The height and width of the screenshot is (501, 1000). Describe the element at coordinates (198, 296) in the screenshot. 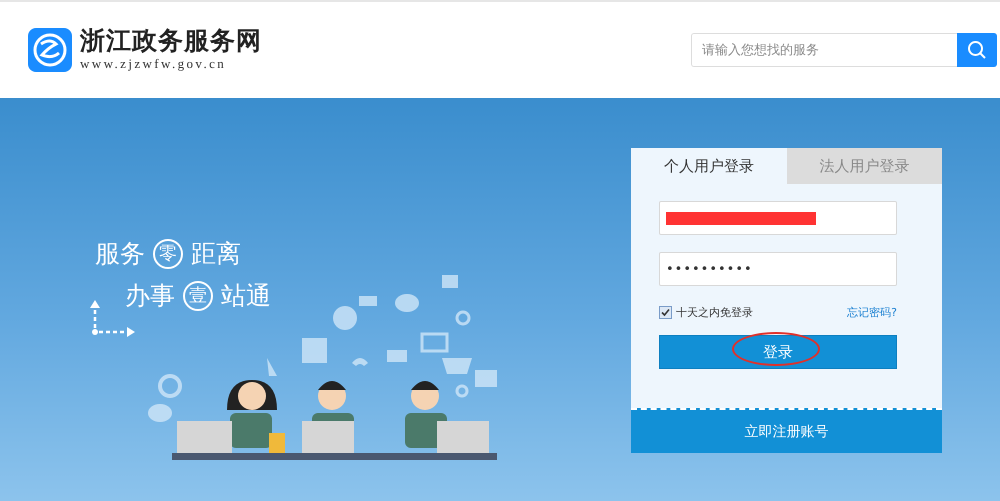

I see `circled-character: 壹` at that location.